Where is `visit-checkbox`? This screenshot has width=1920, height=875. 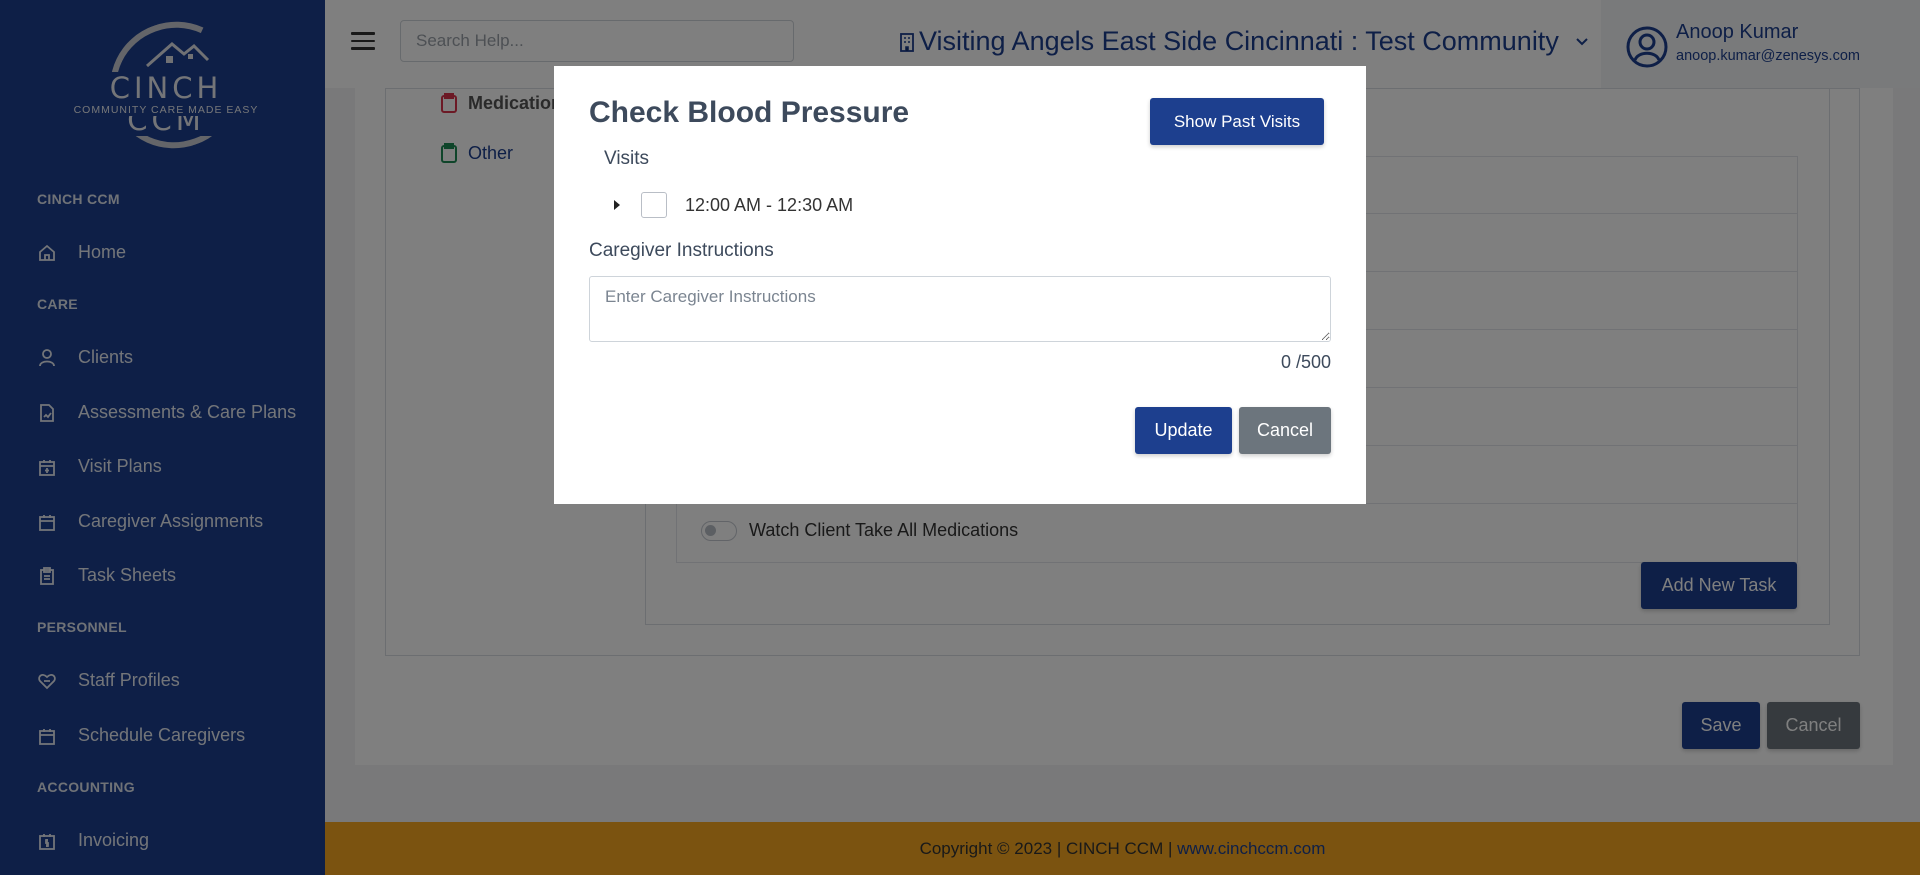 visit-checkbox is located at coordinates (654, 205).